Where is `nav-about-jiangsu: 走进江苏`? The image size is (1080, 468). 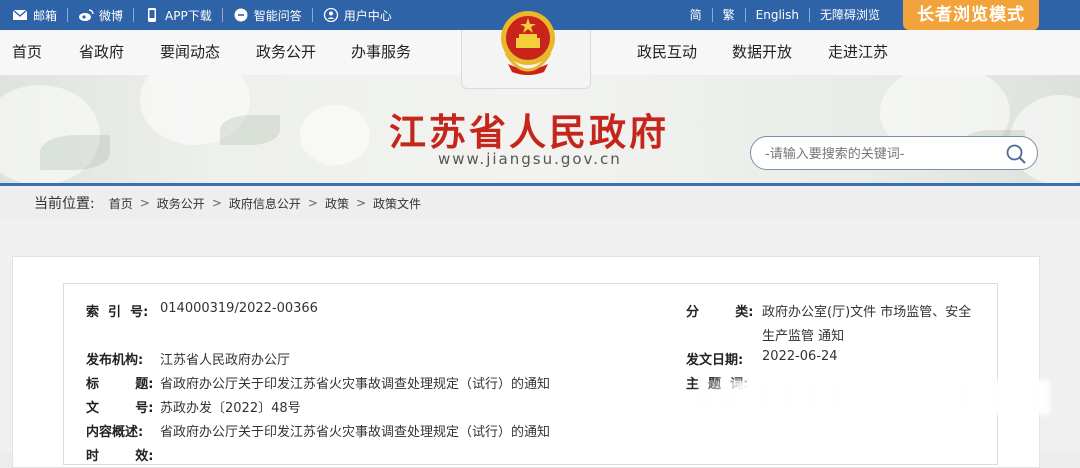
nav-about-jiangsu: 走进江苏 is located at coordinates (858, 52).